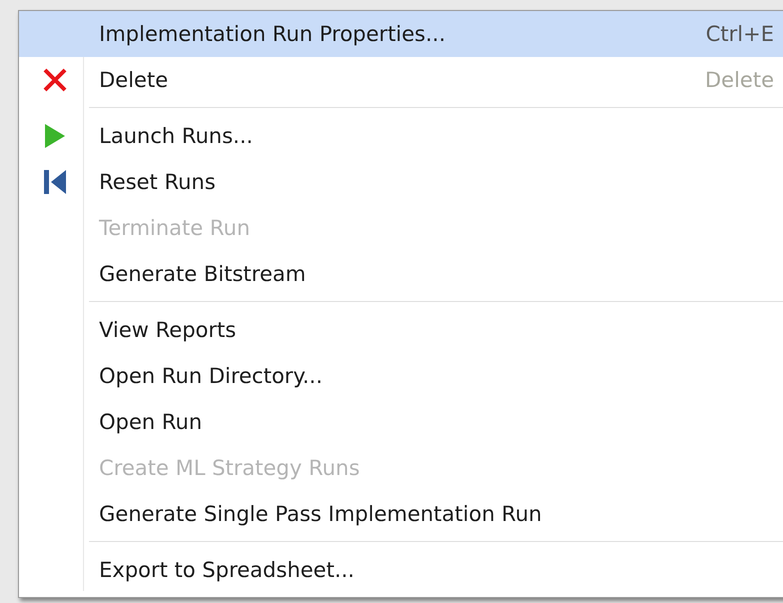 This screenshot has height=603, width=783. I want to click on menu-item: View Reports, so click(401, 330).